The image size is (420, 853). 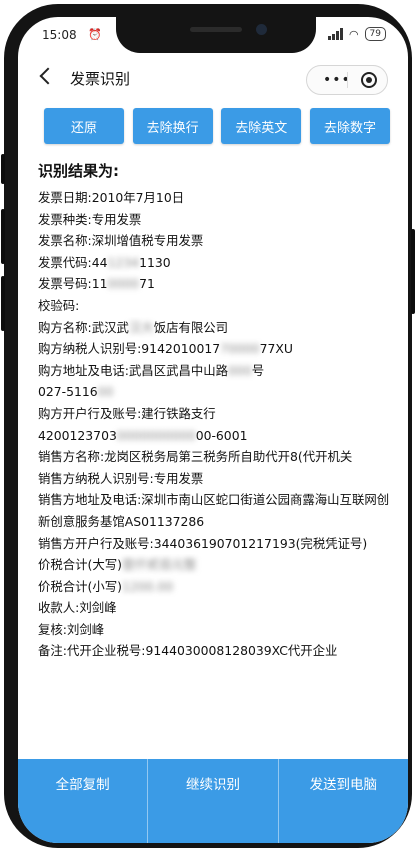 What do you see at coordinates (413, 271) in the screenshot?
I see `power-button` at bounding box center [413, 271].